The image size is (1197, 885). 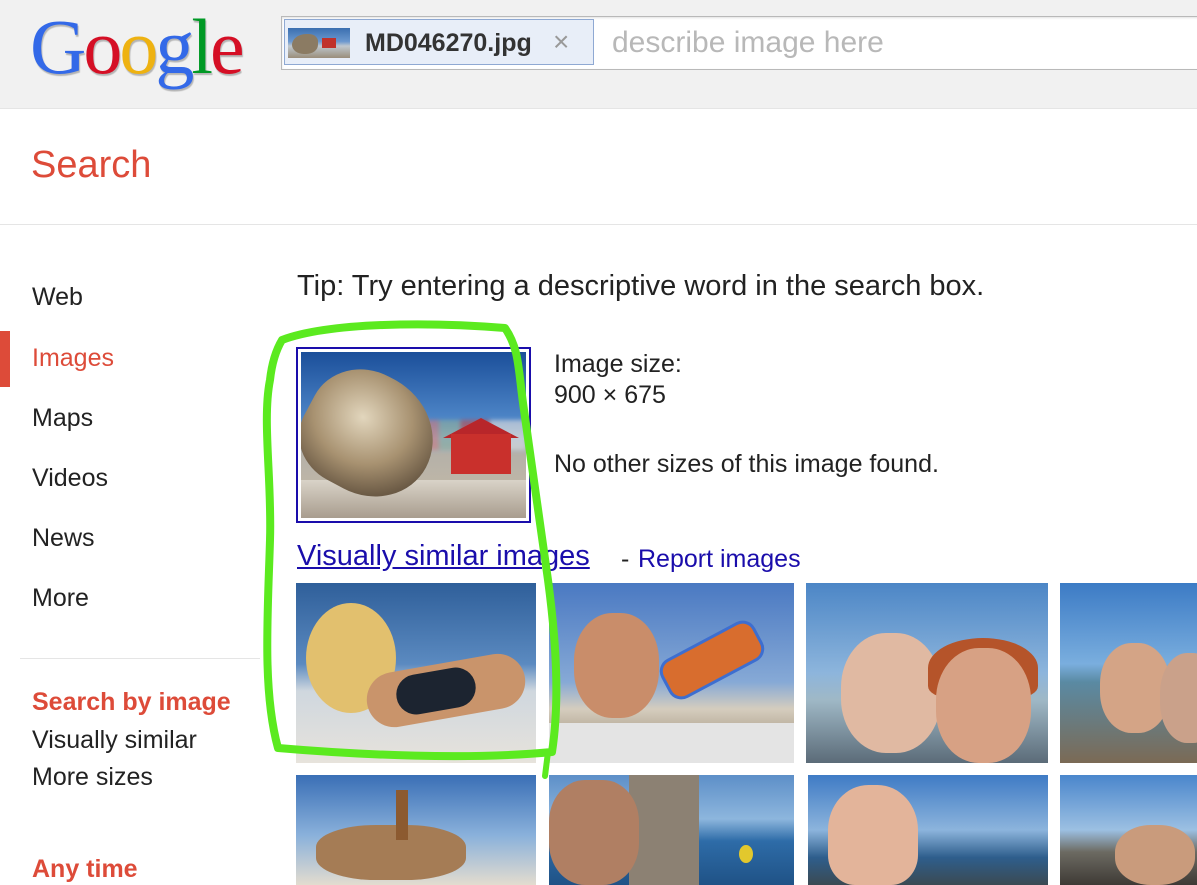 I want to click on logo-letter-o2: o, so click(x=138, y=46).